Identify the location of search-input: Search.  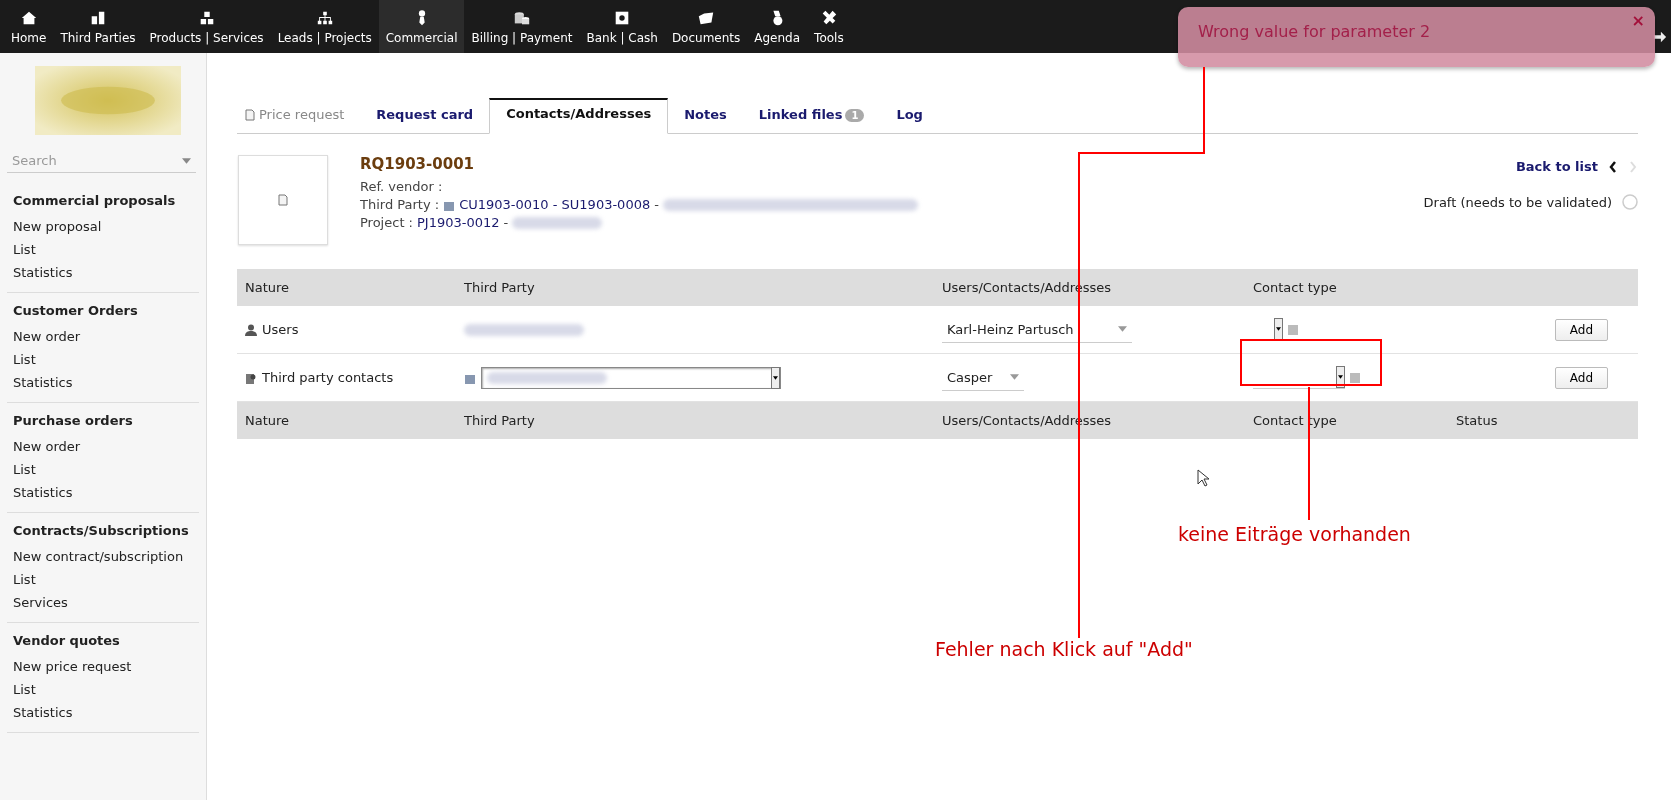
(97, 160).